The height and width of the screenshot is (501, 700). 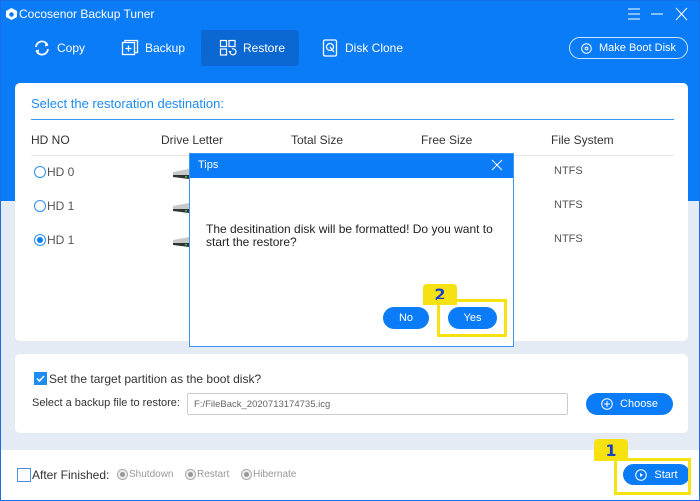 I want to click on choose-button: Choose, so click(x=629, y=404).